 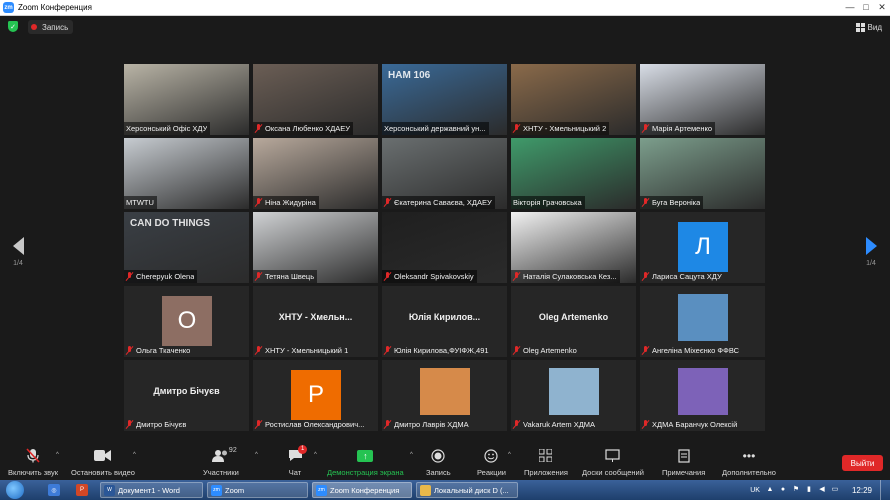 What do you see at coordinates (224, 455) in the screenshot?
I see `participants-icon: 92` at bounding box center [224, 455].